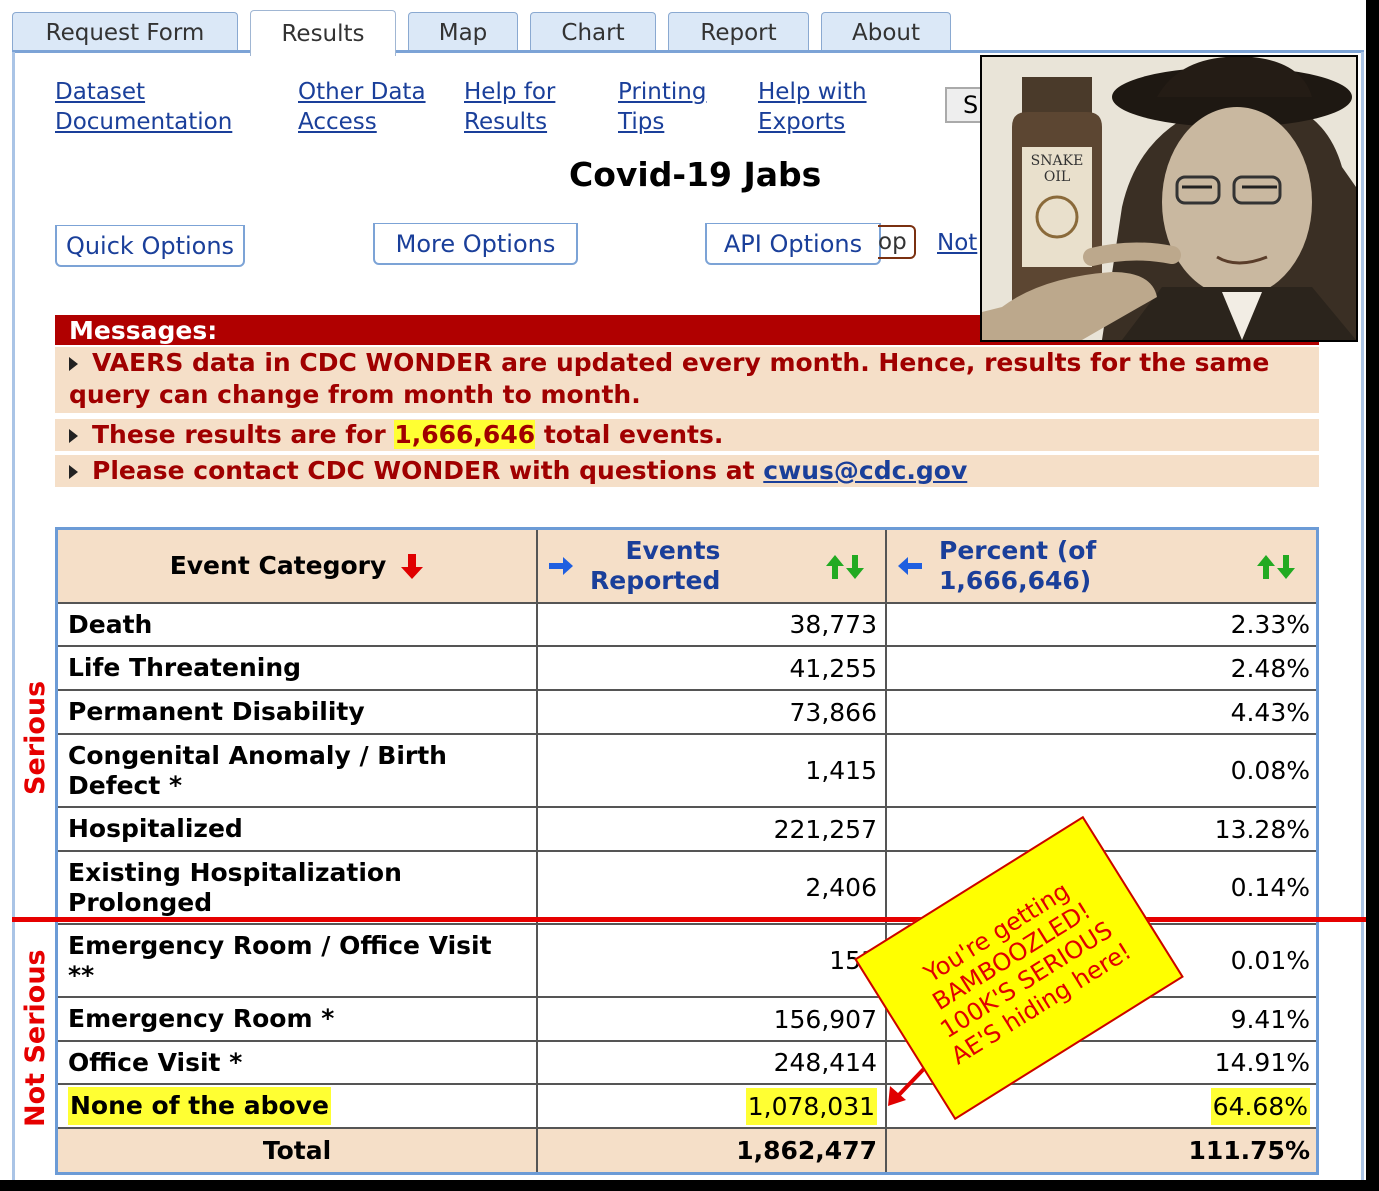 This screenshot has width=1379, height=1191. Describe the element at coordinates (506, 122) in the screenshot. I see `link-line: Results` at that location.